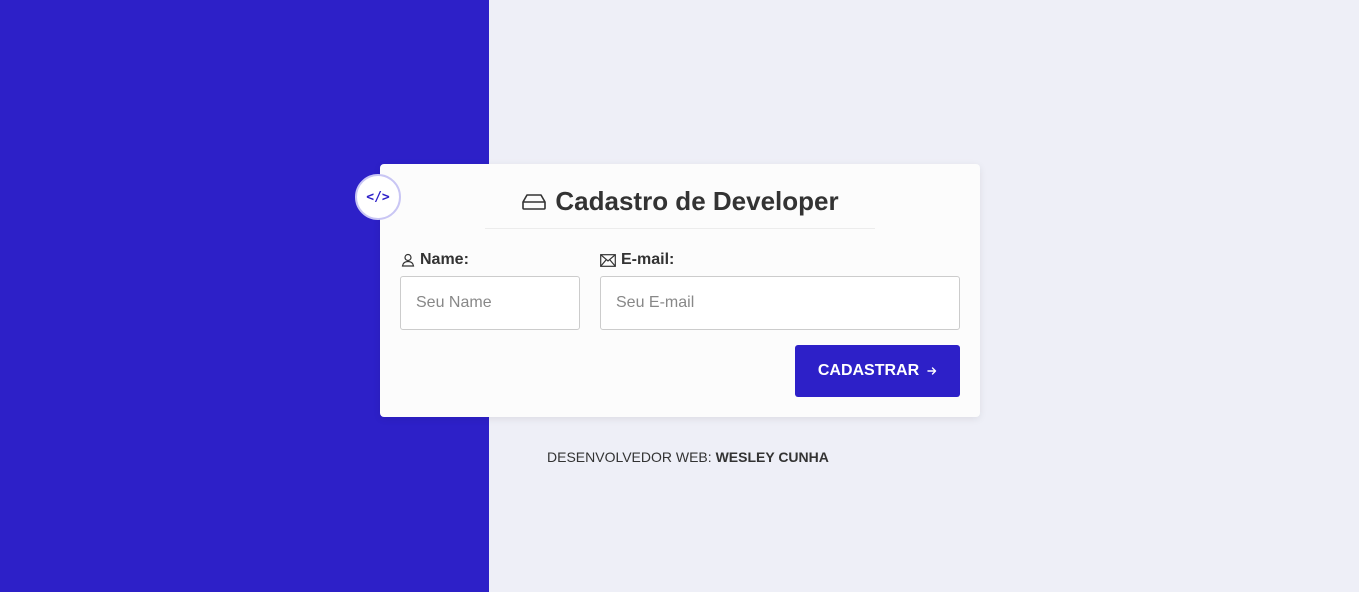 Image resolution: width=1359 pixels, height=592 pixels. Describe the element at coordinates (648, 259) in the screenshot. I see `email-label-text: E-mail:` at that location.